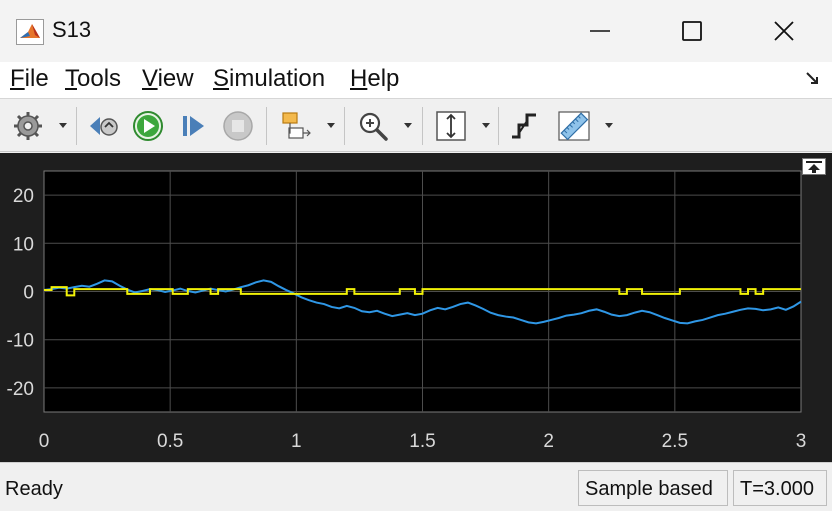 The height and width of the screenshot is (511, 832). Describe the element at coordinates (813, 79) in the screenshot. I see `undock-arrow-icon` at that location.